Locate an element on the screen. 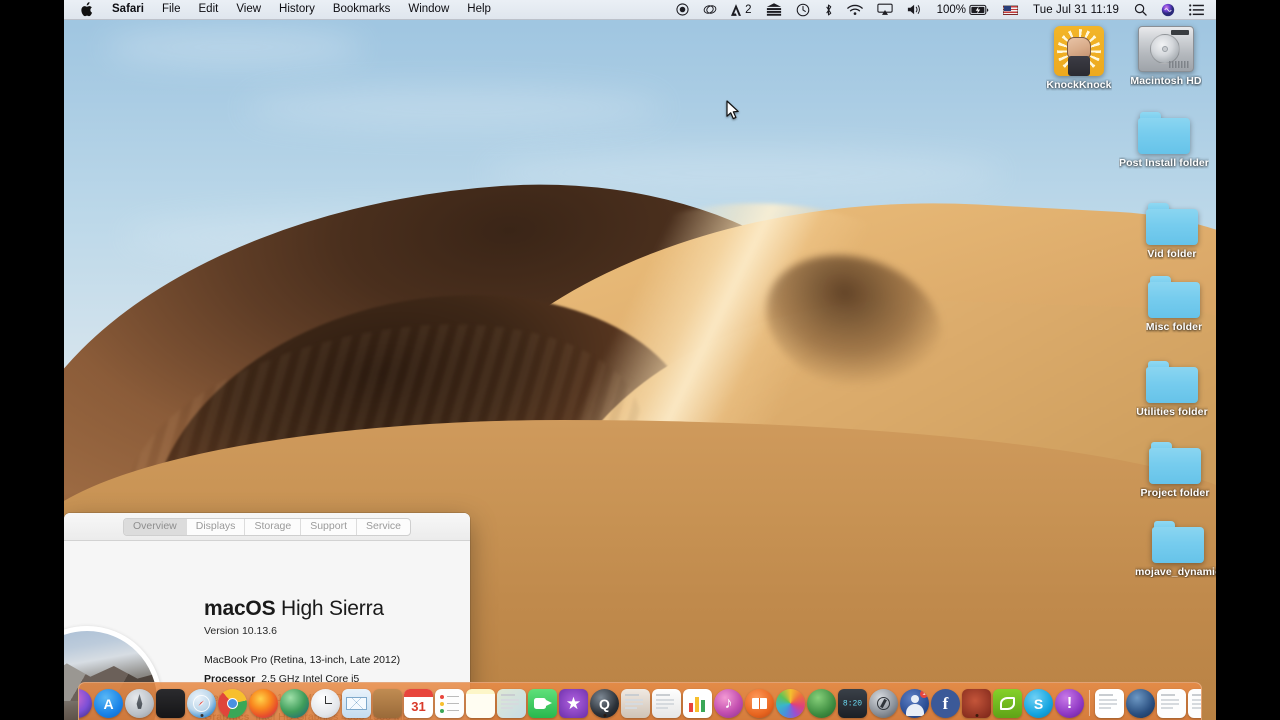 The height and width of the screenshot is (720, 1280). desktop-icon-label: Macintosh HD is located at coordinates (1166, 81).